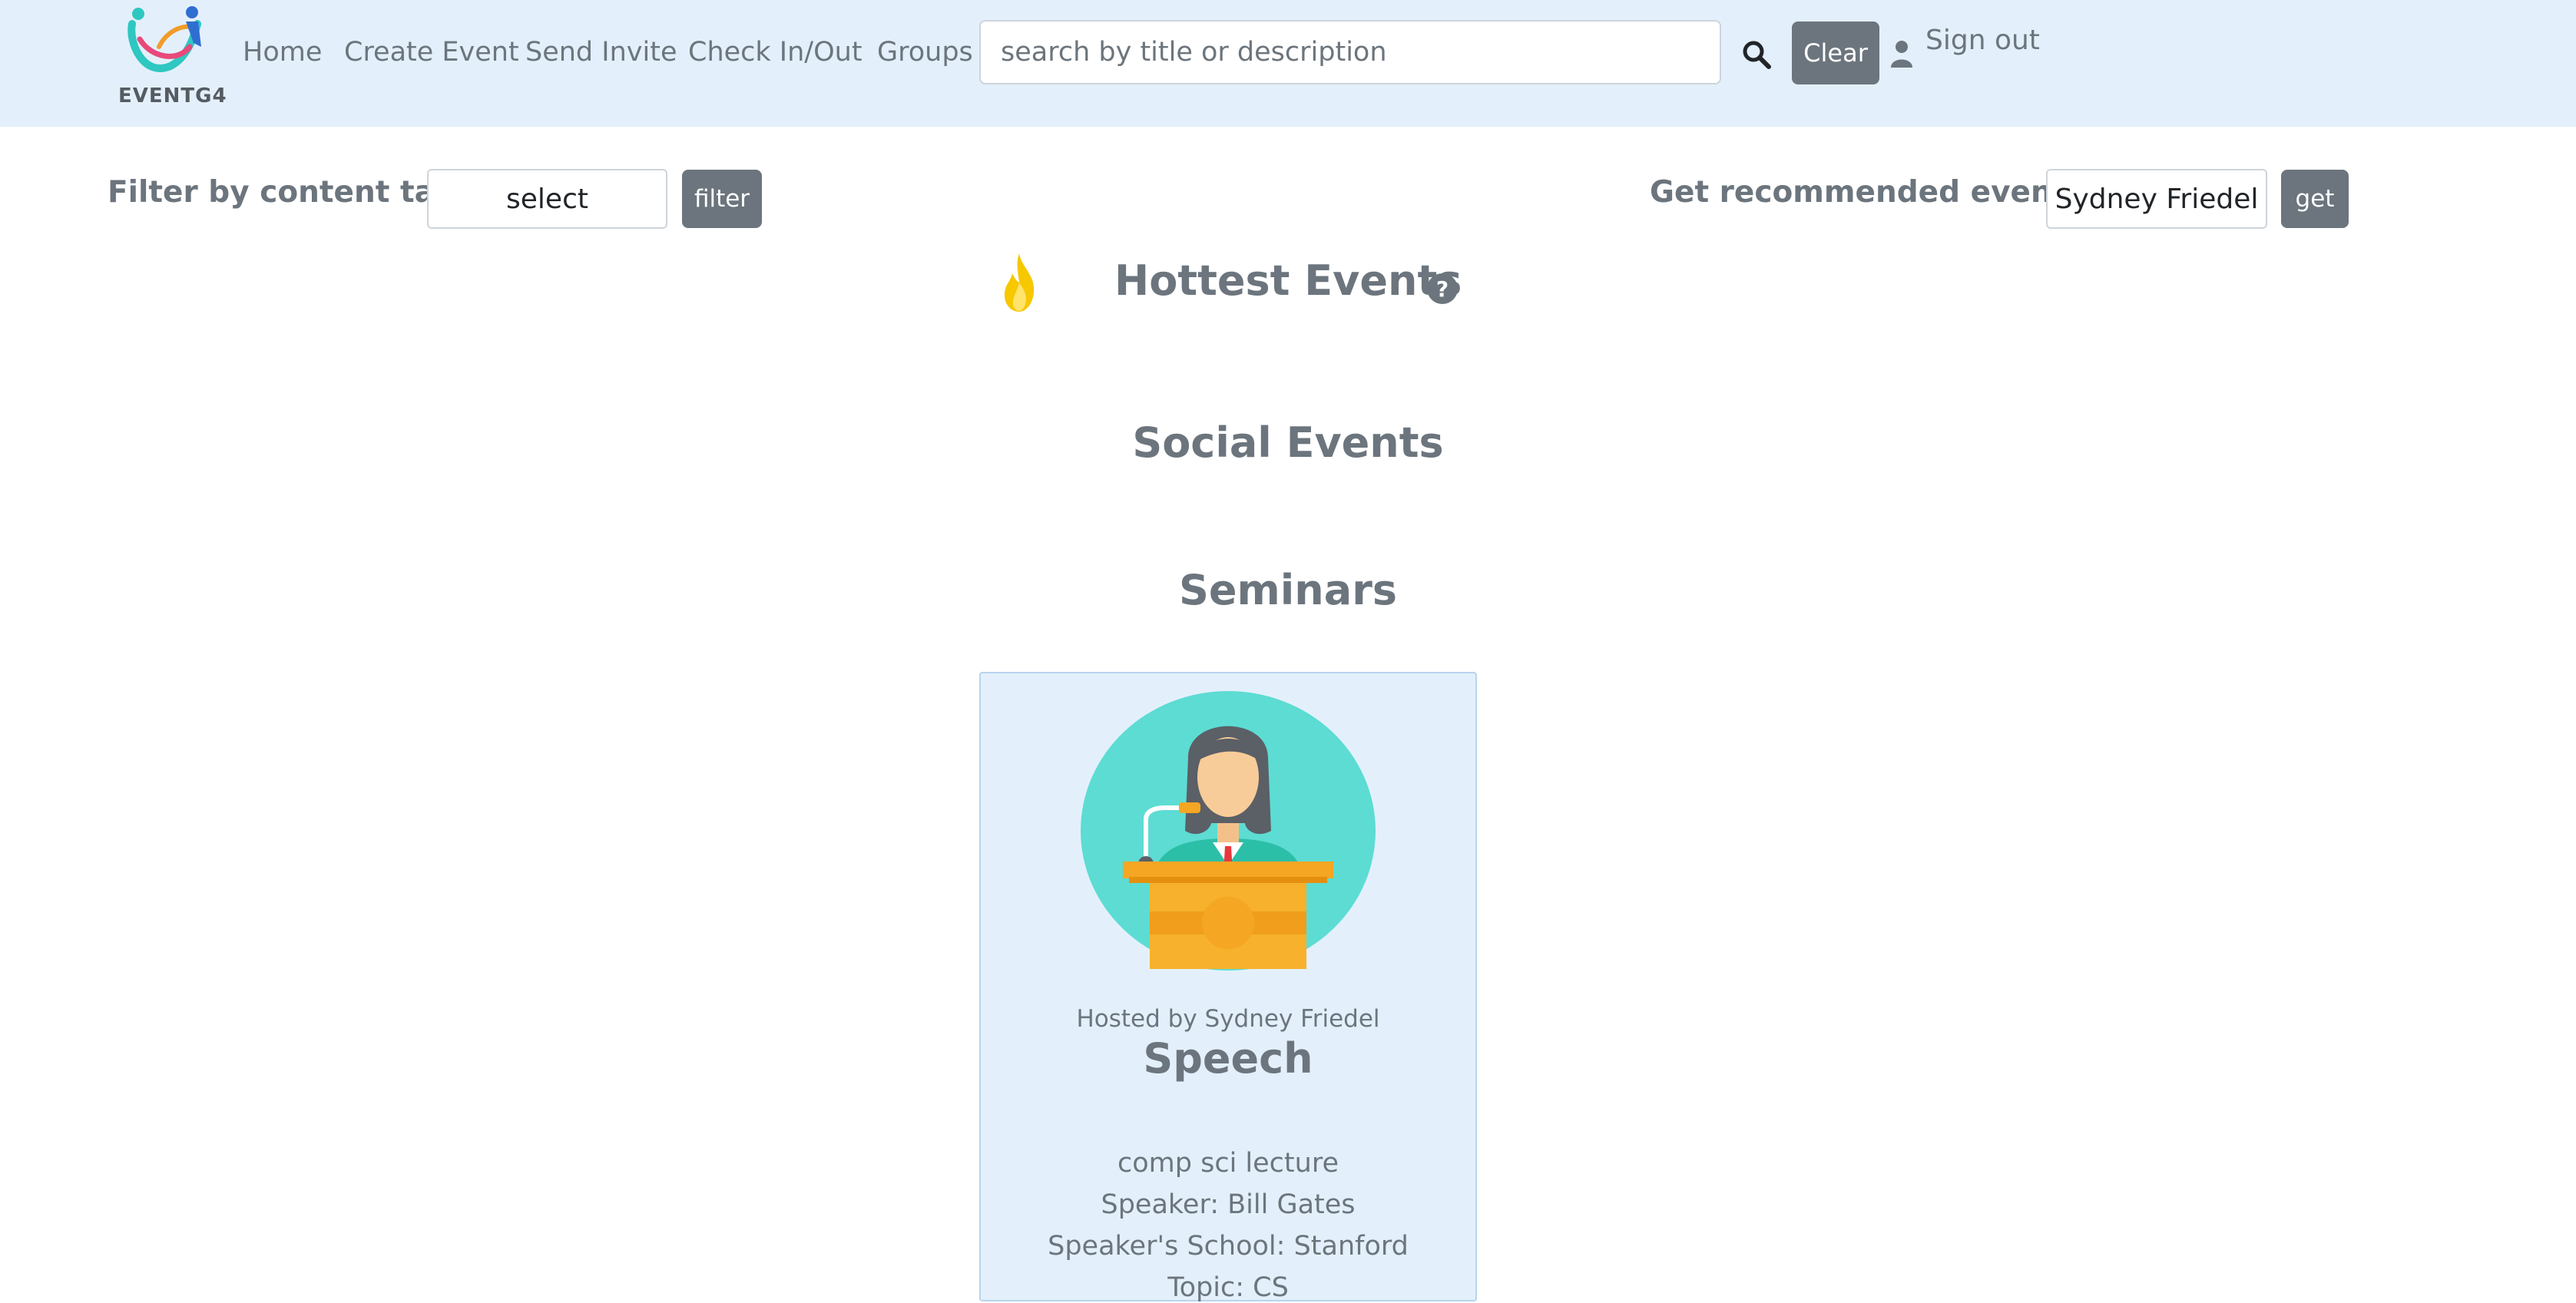 This screenshot has height=1303, width=2576. Describe the element at coordinates (601, 52) in the screenshot. I see `nav-send-invite: Send Invite` at that location.